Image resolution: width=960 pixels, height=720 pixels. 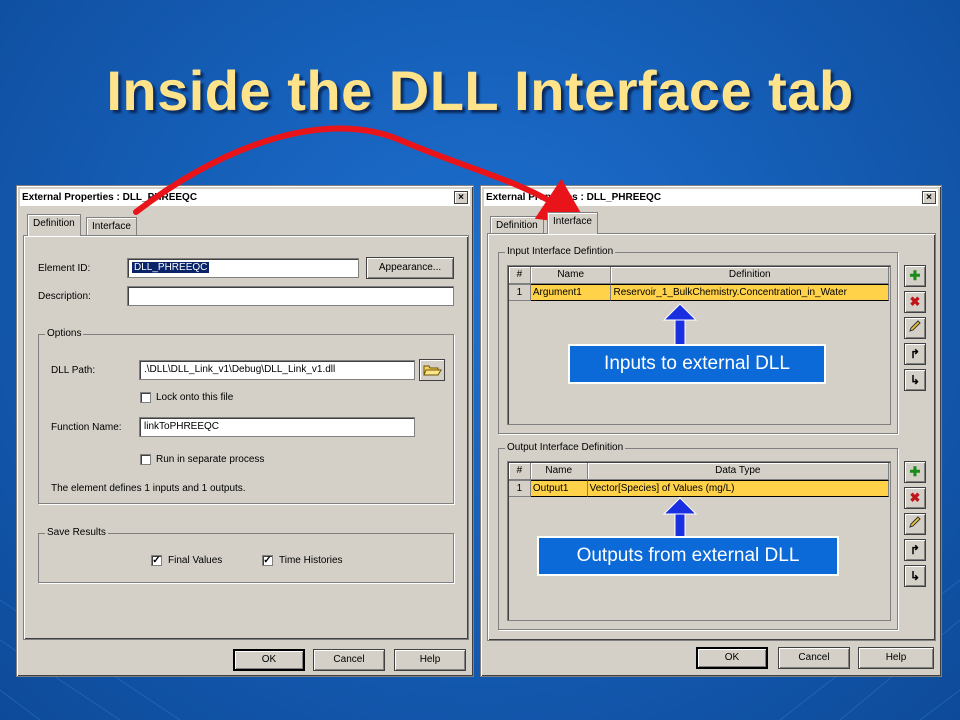 What do you see at coordinates (290, 296) in the screenshot?
I see `description-field` at bounding box center [290, 296].